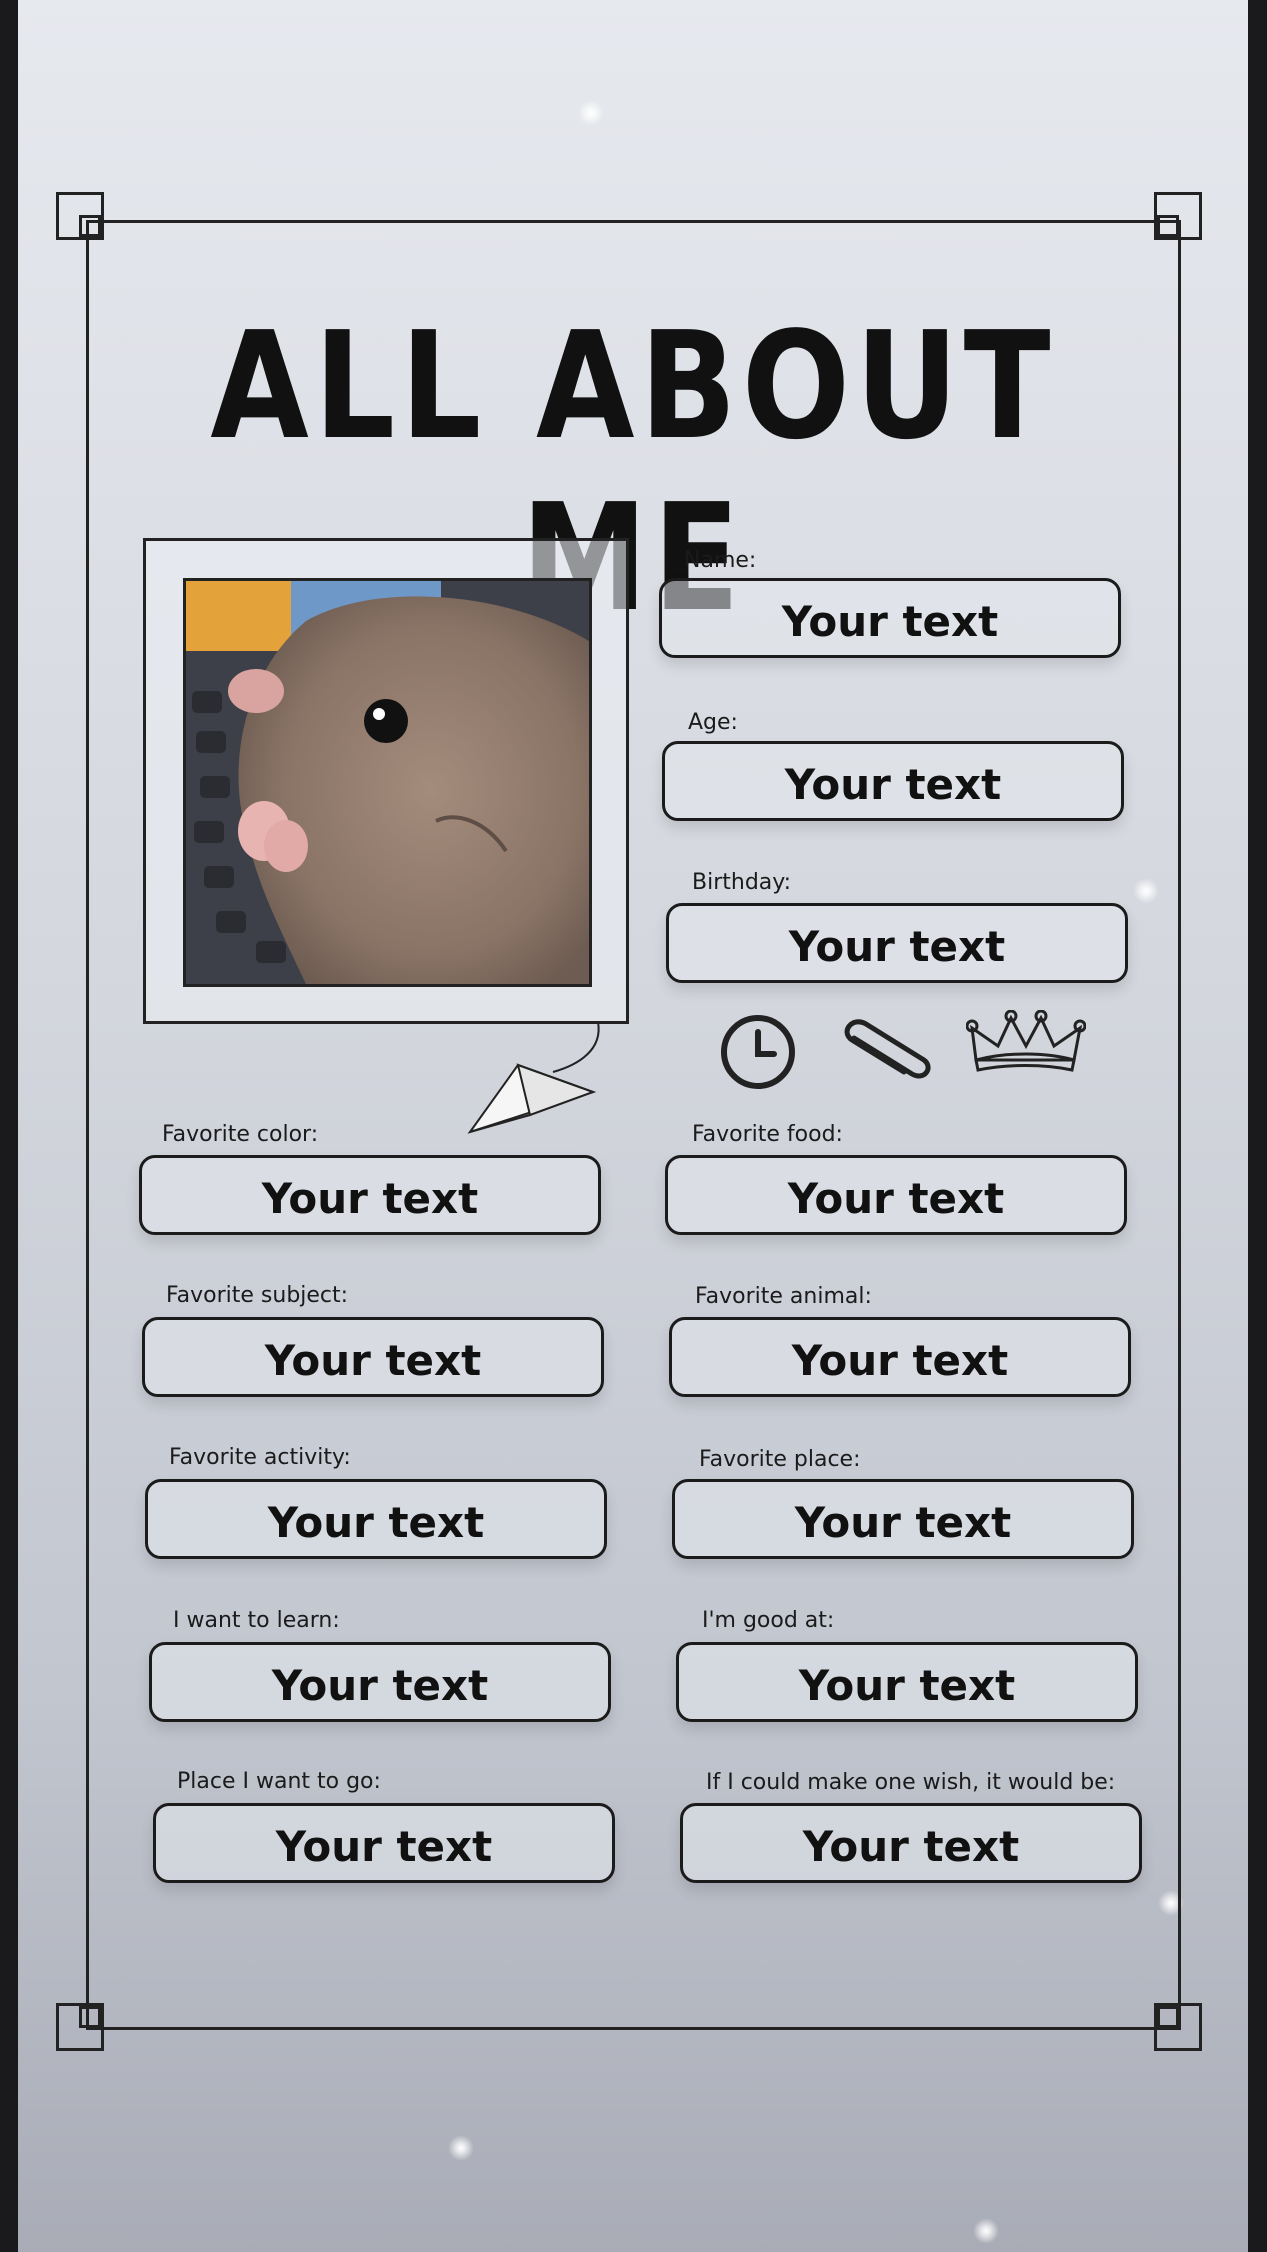 The width and height of the screenshot is (1267, 2252). What do you see at coordinates (370, 1195) in the screenshot?
I see `favorite-color-field: Your text` at bounding box center [370, 1195].